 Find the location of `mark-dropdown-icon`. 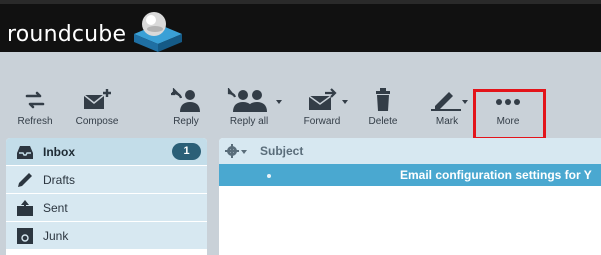

mark-dropdown-icon is located at coordinates (465, 102).